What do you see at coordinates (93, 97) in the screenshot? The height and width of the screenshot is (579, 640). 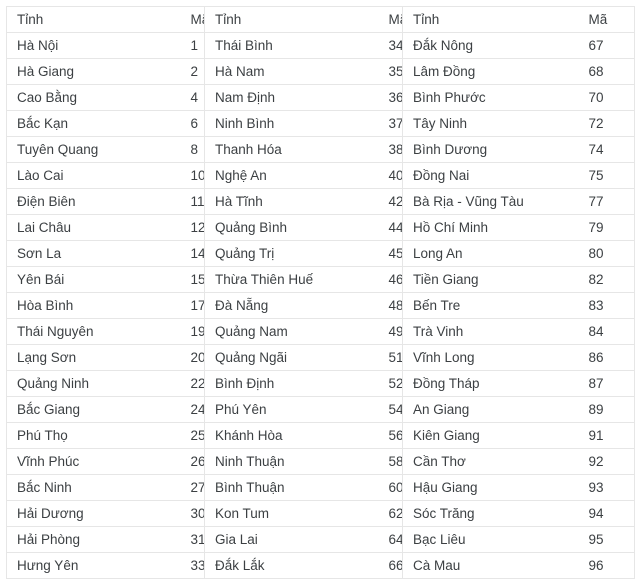 I see `province-name-1: Cao Bằng` at bounding box center [93, 97].